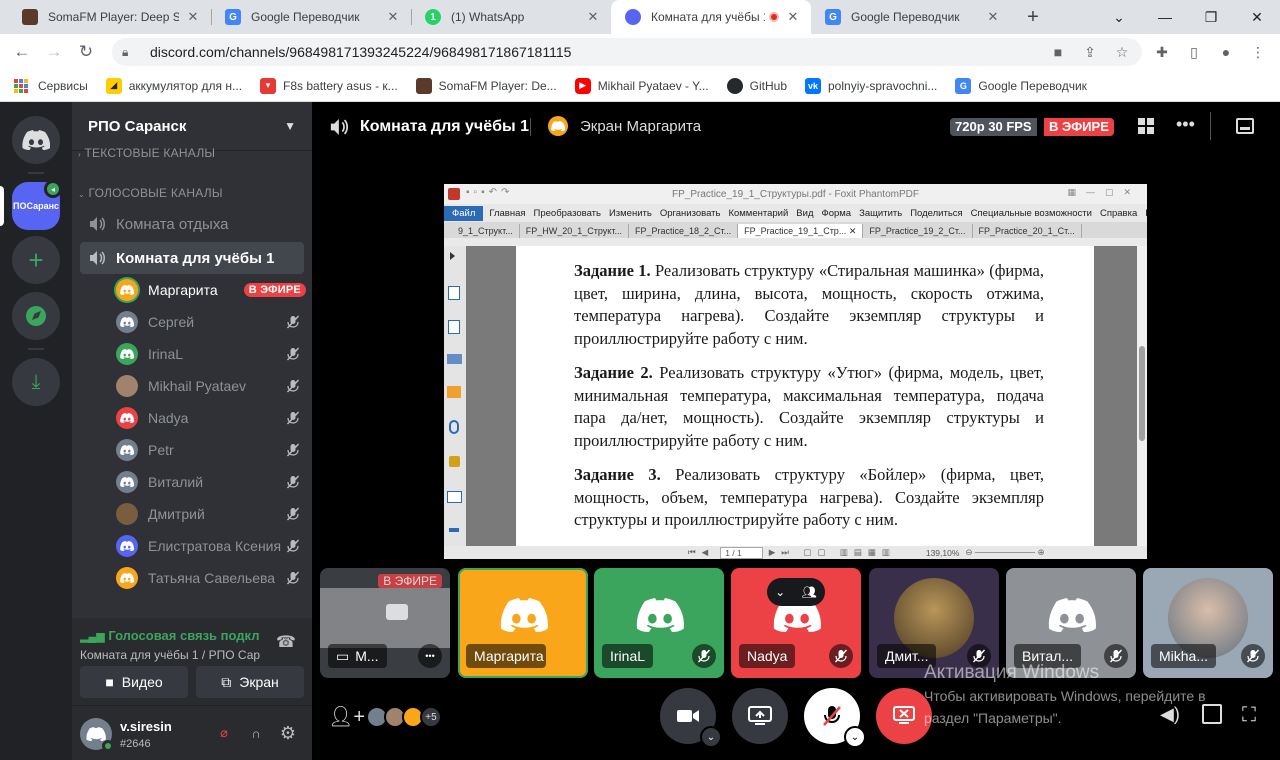 Image resolution: width=1280 pixels, height=760 pixels. What do you see at coordinates (1031, 213) in the screenshot?
I see `foxit-menu-item: Специальные возможности` at bounding box center [1031, 213].